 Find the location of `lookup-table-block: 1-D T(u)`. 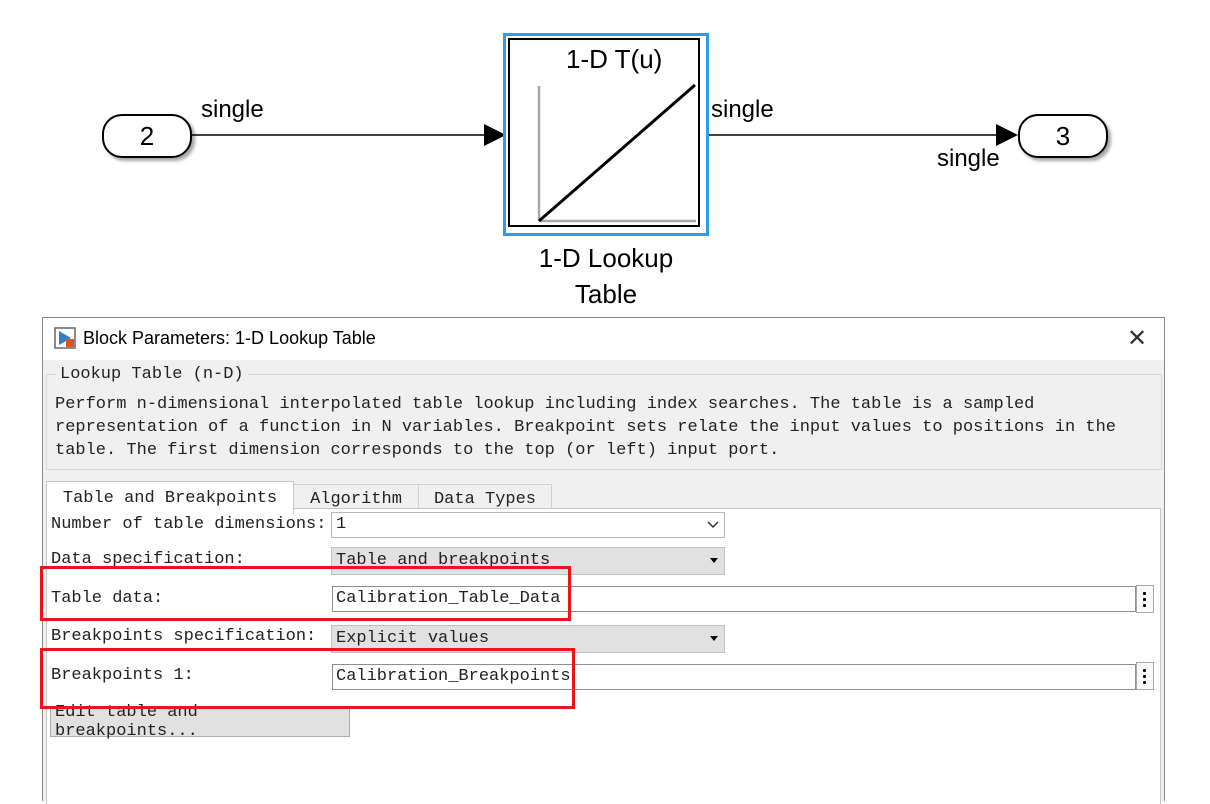

lookup-table-block: 1-D T(u) is located at coordinates (606, 134).